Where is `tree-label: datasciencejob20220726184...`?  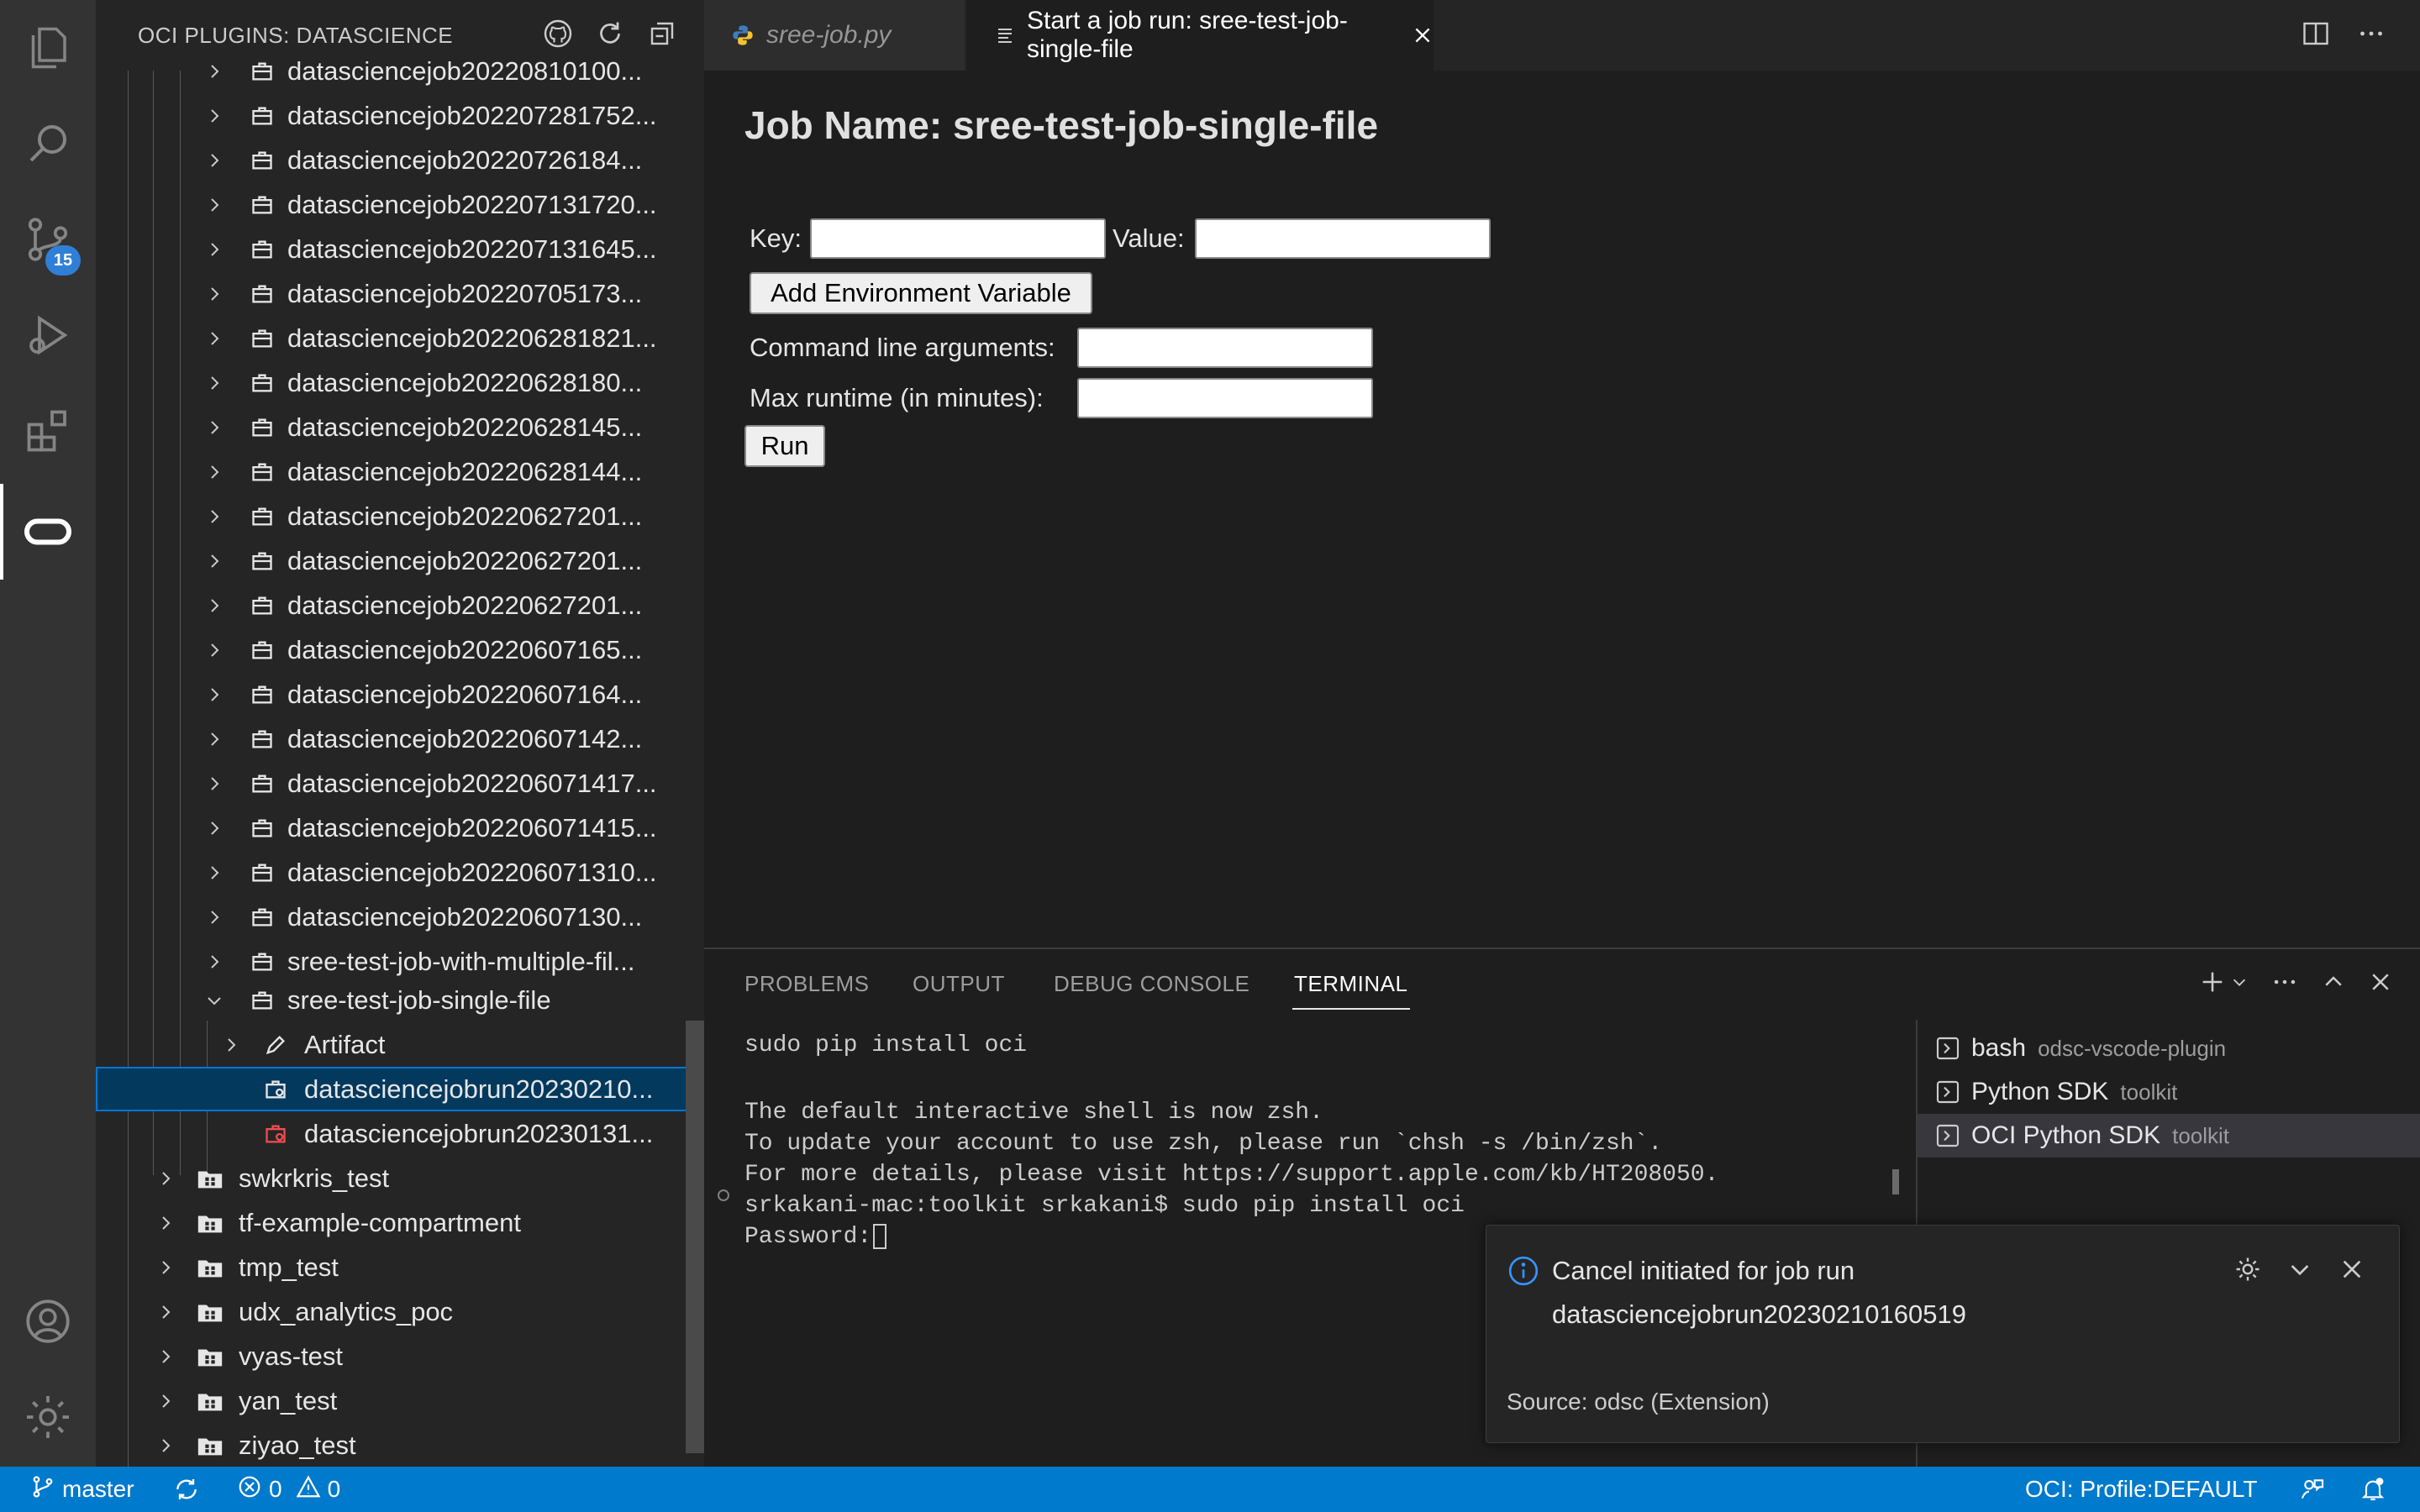
tree-label: datasciencejob20220726184... is located at coordinates (465, 159).